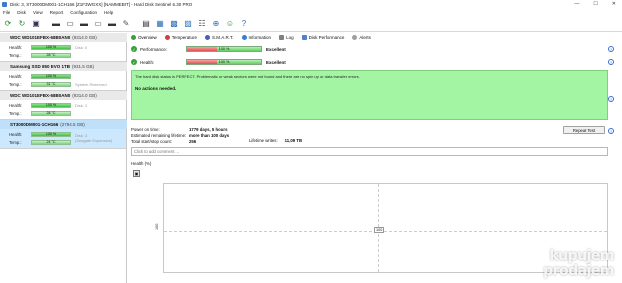 This screenshot has height=283, width=622. What do you see at coordinates (355, 37) in the screenshot?
I see `alerts-icon` at bounding box center [355, 37].